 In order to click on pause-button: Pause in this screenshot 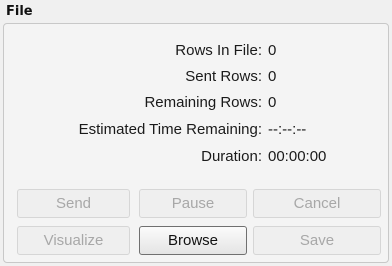, I will do `click(193, 203)`.